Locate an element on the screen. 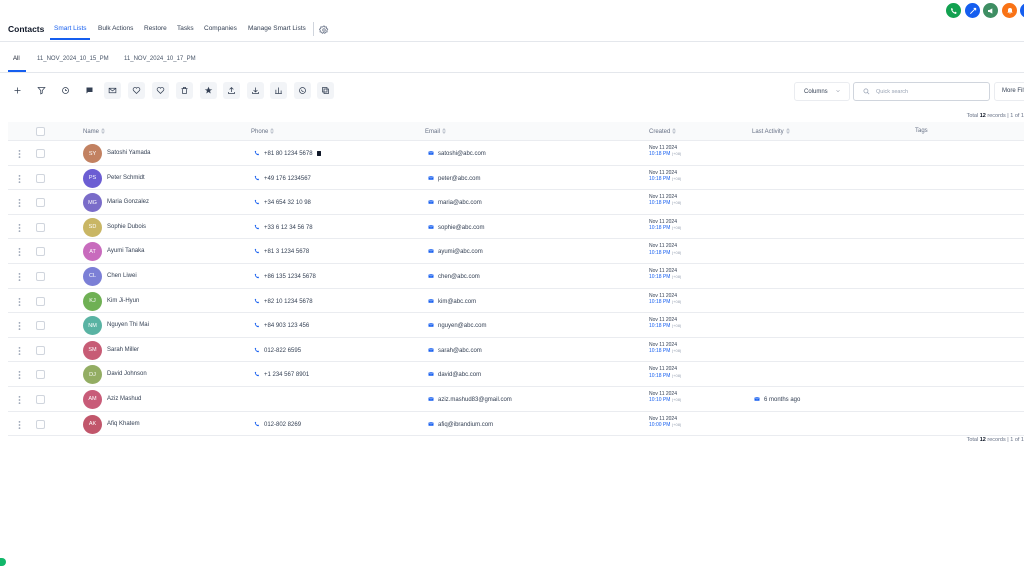  contact-name: Peter Schmidt is located at coordinates (126, 178).